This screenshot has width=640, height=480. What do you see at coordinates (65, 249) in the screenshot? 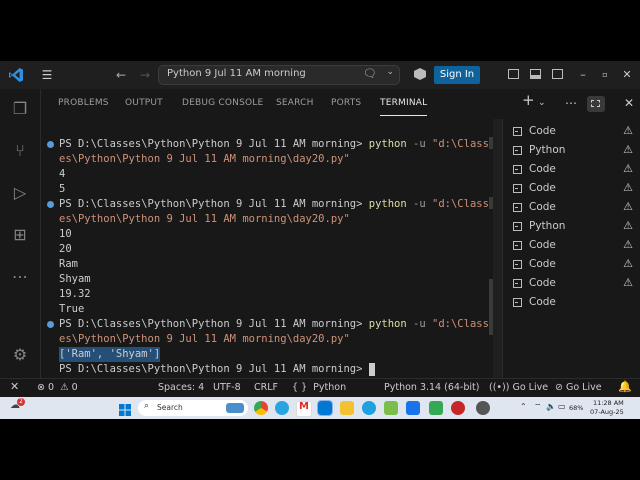
I see `output-line: 20` at bounding box center [65, 249].